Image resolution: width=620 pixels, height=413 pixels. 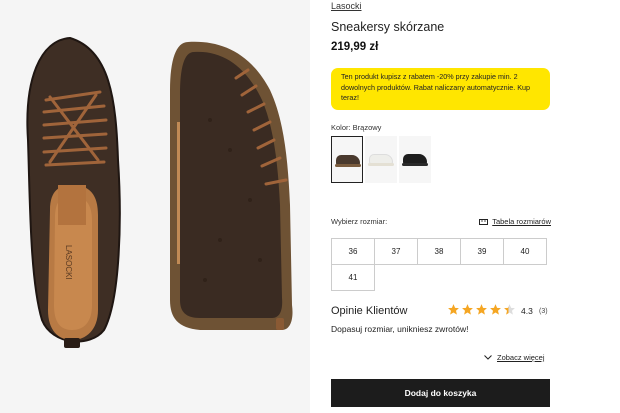 I want to click on size-option-39: 39, so click(x=482, y=251).